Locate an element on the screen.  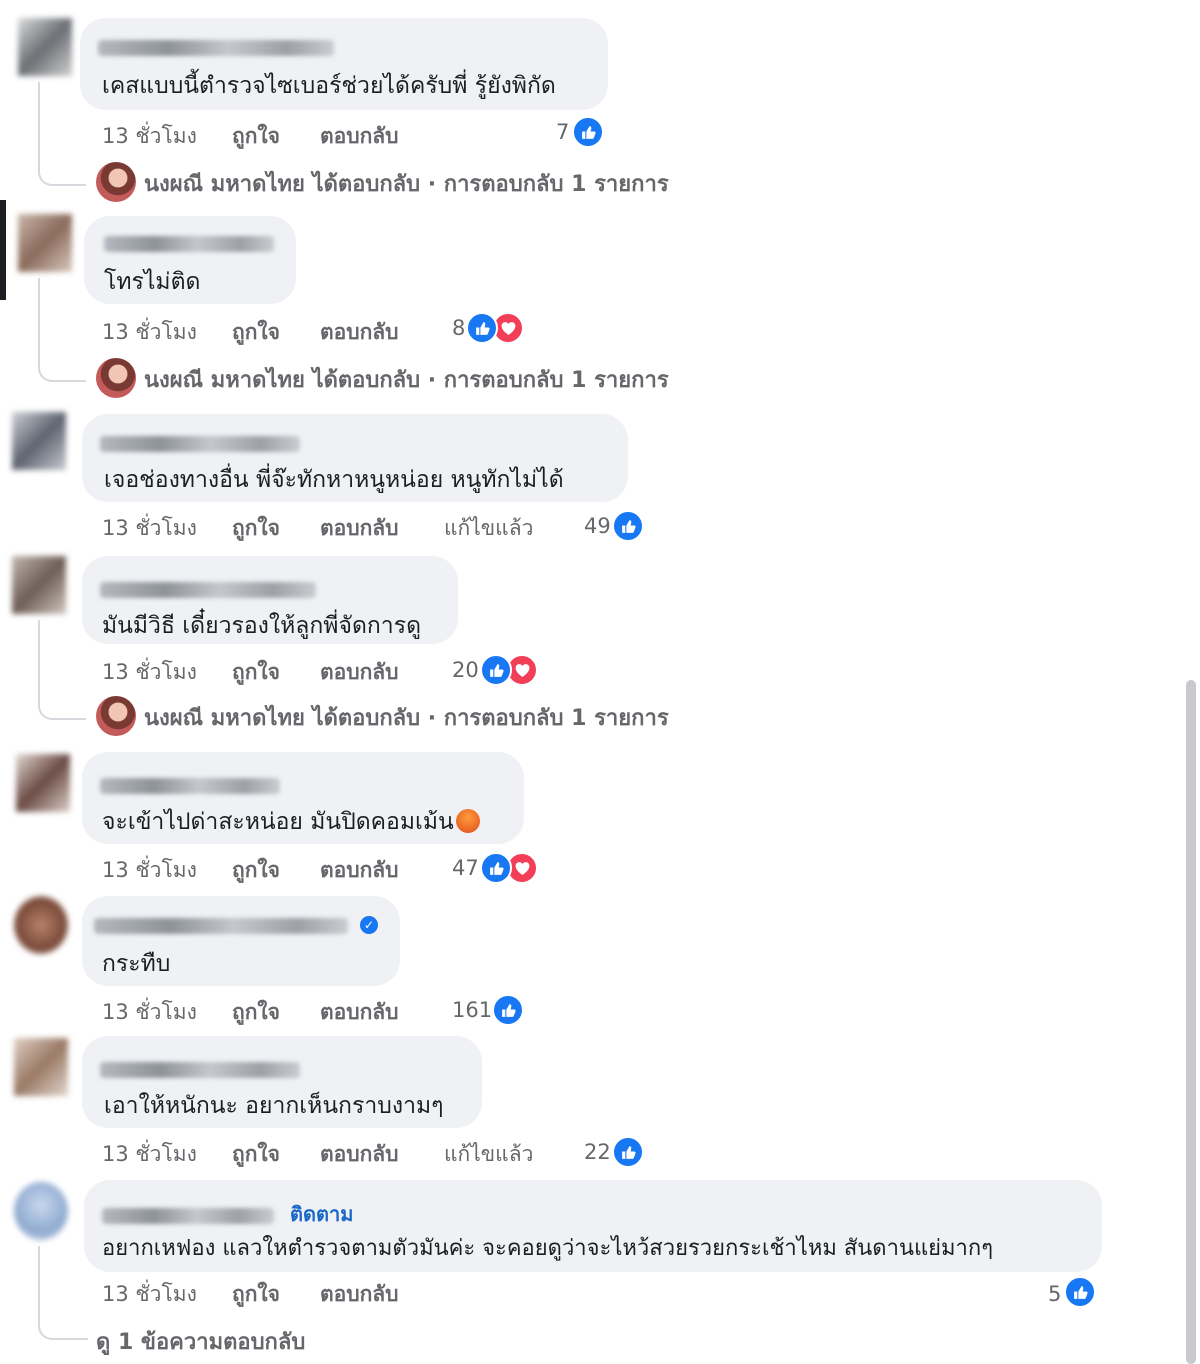
comment-bubble: โทรไม่ติด is located at coordinates (190, 260).